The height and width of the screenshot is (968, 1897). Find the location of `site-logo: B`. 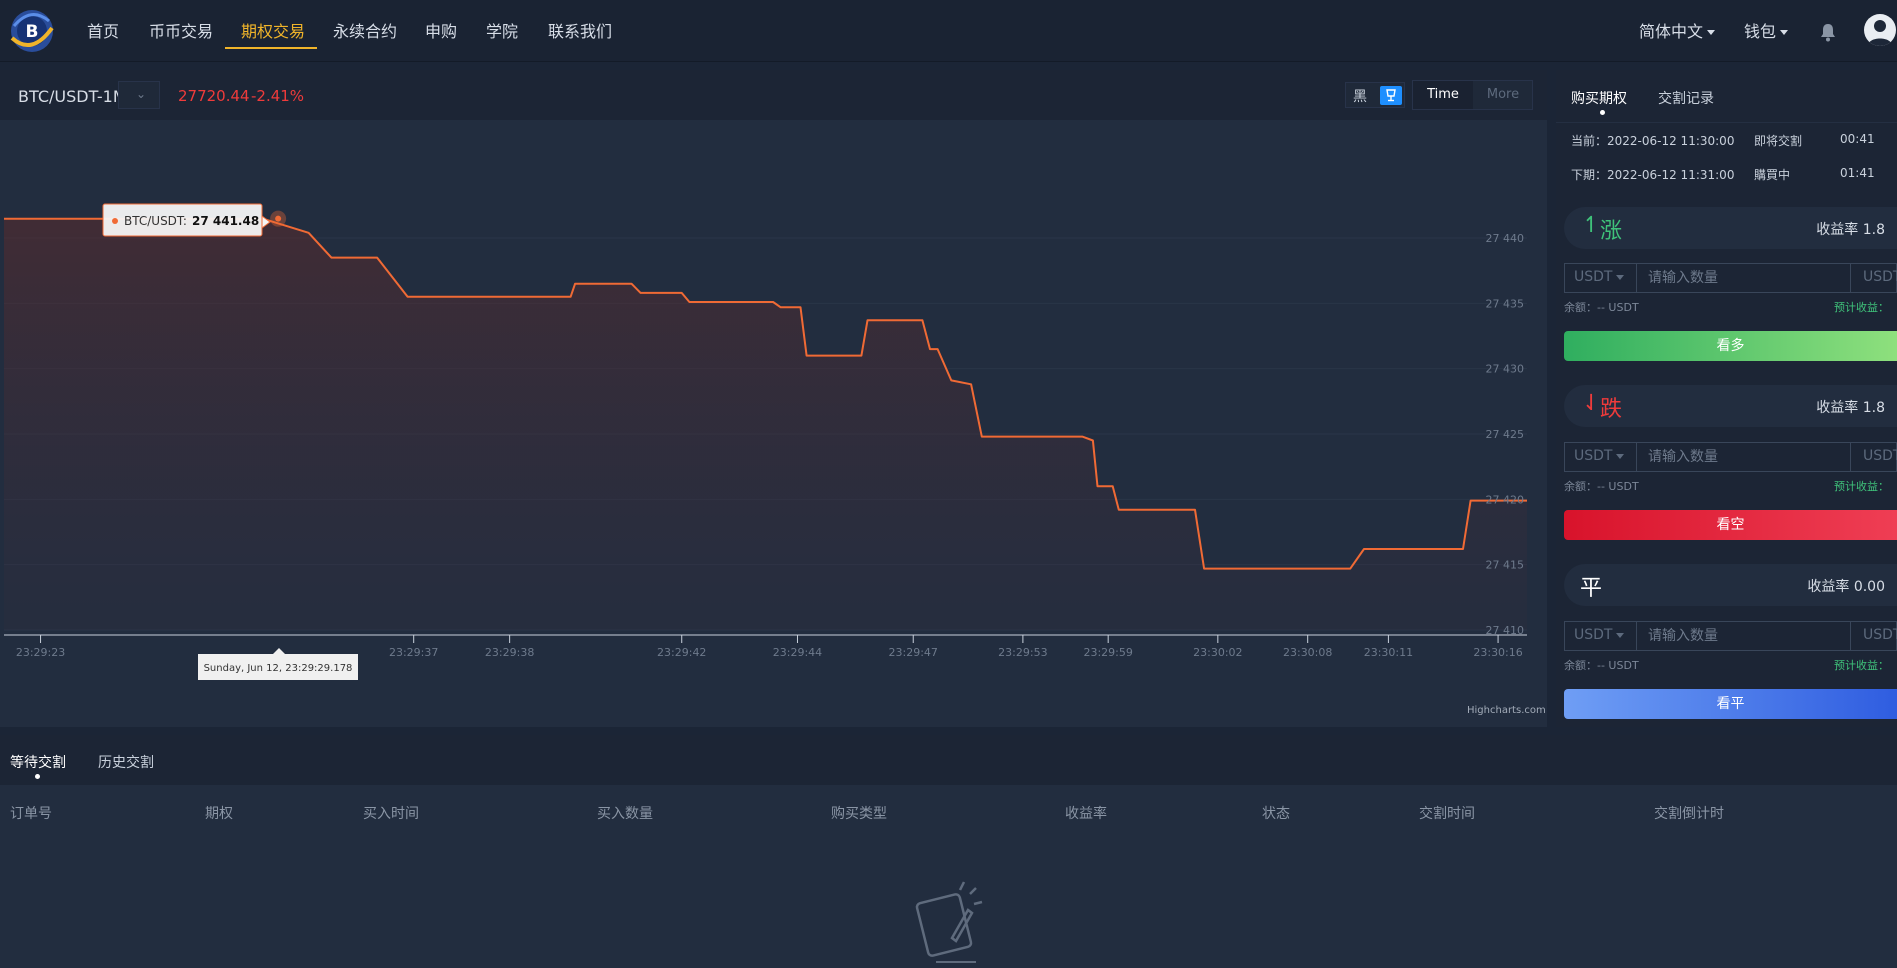

site-logo: B is located at coordinates (32, 31).